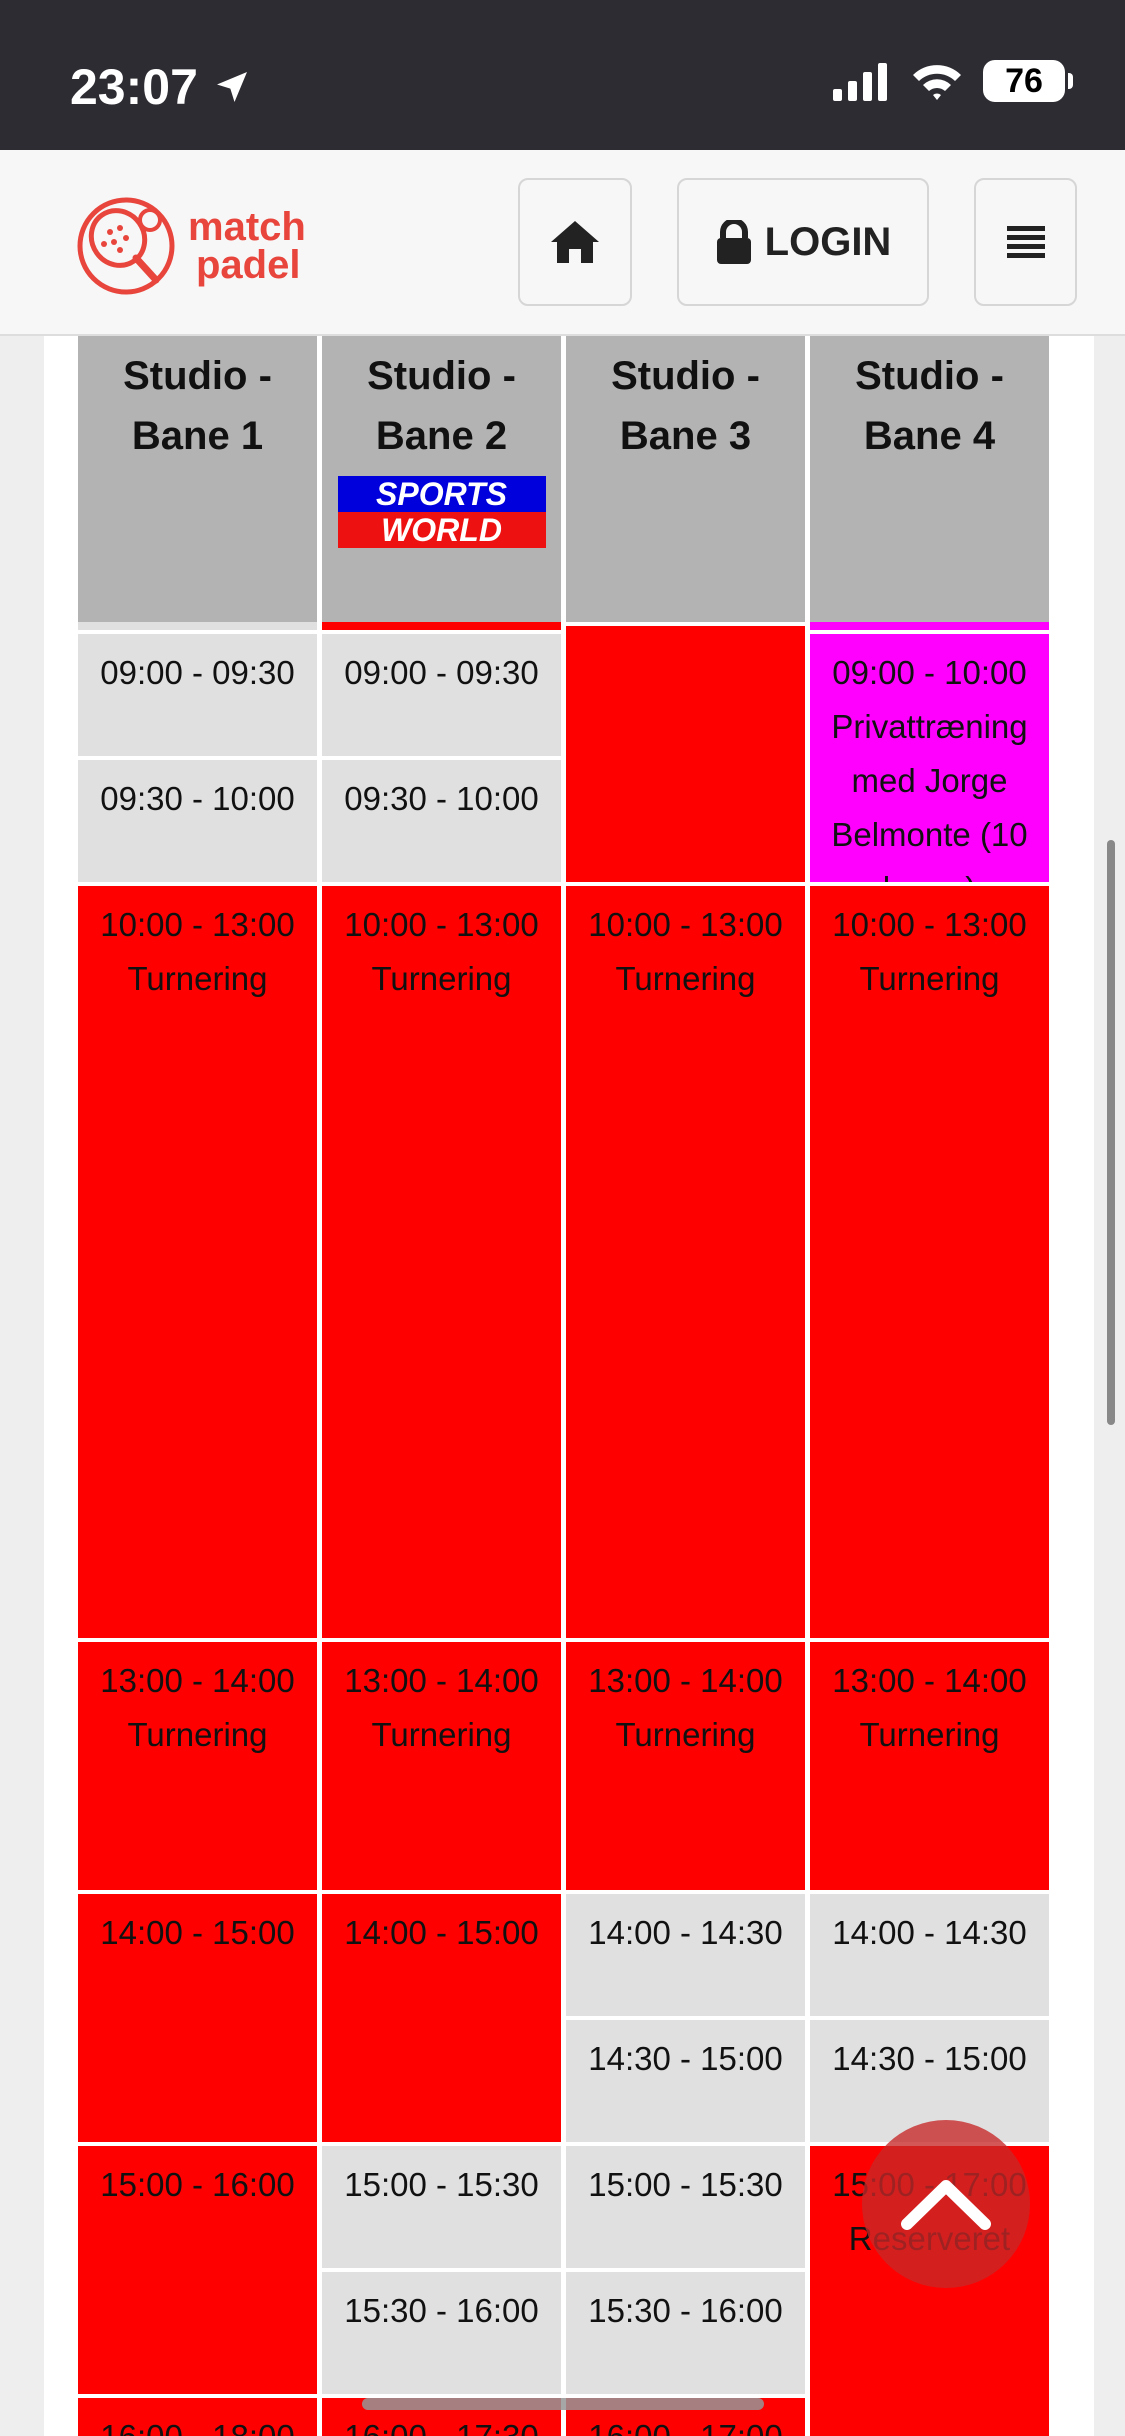 The height and width of the screenshot is (2436, 1125). Describe the element at coordinates (441, 530) in the screenshot. I see `sponsor-logo-bottom: WORLD` at that location.